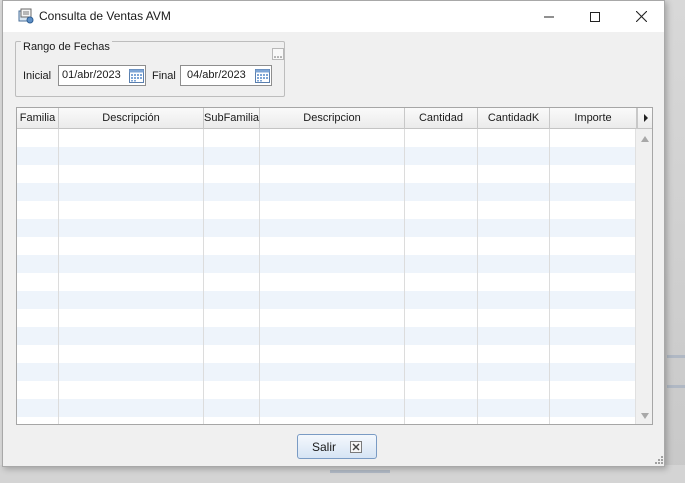  What do you see at coordinates (675, 241) in the screenshot?
I see `desktop-background-right` at bounding box center [675, 241].